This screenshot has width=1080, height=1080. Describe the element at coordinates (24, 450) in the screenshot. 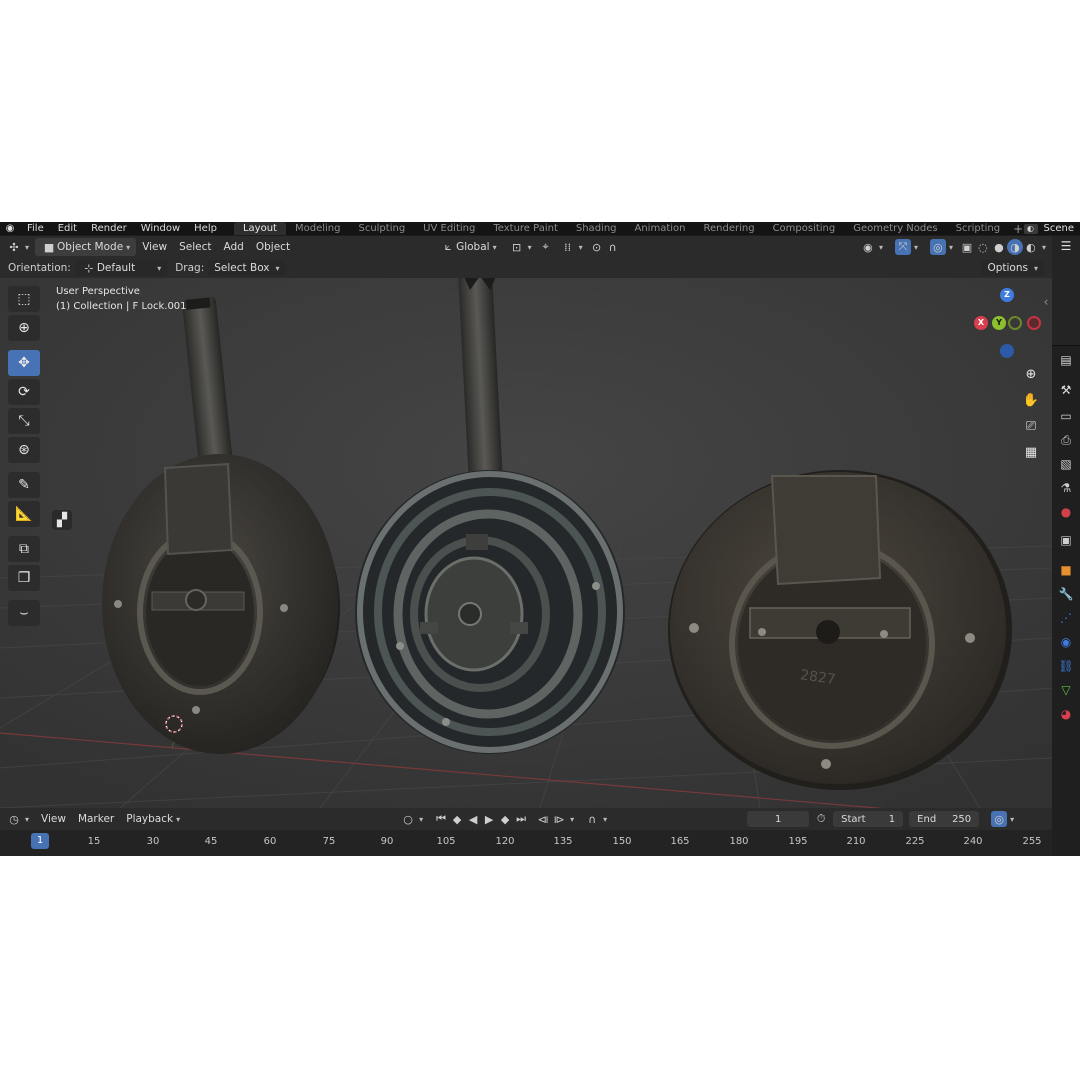

I see `transform-tool-icon: ⊛` at that location.